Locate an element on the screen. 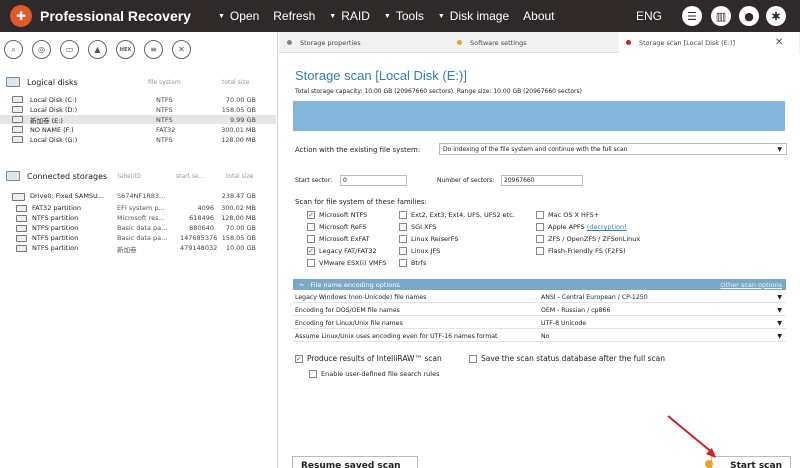  col-label-id: label/ID is located at coordinates (129, 176).